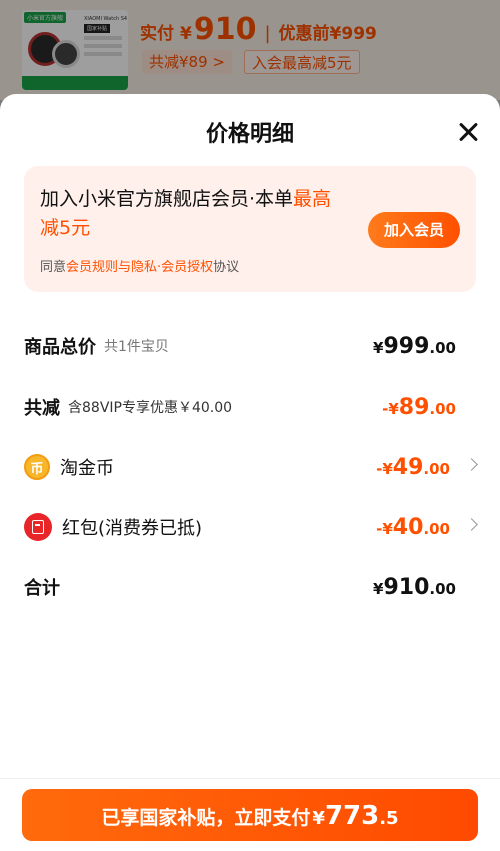  Describe the element at coordinates (250, 50) in the screenshot. I see `modal-overlay` at that location.